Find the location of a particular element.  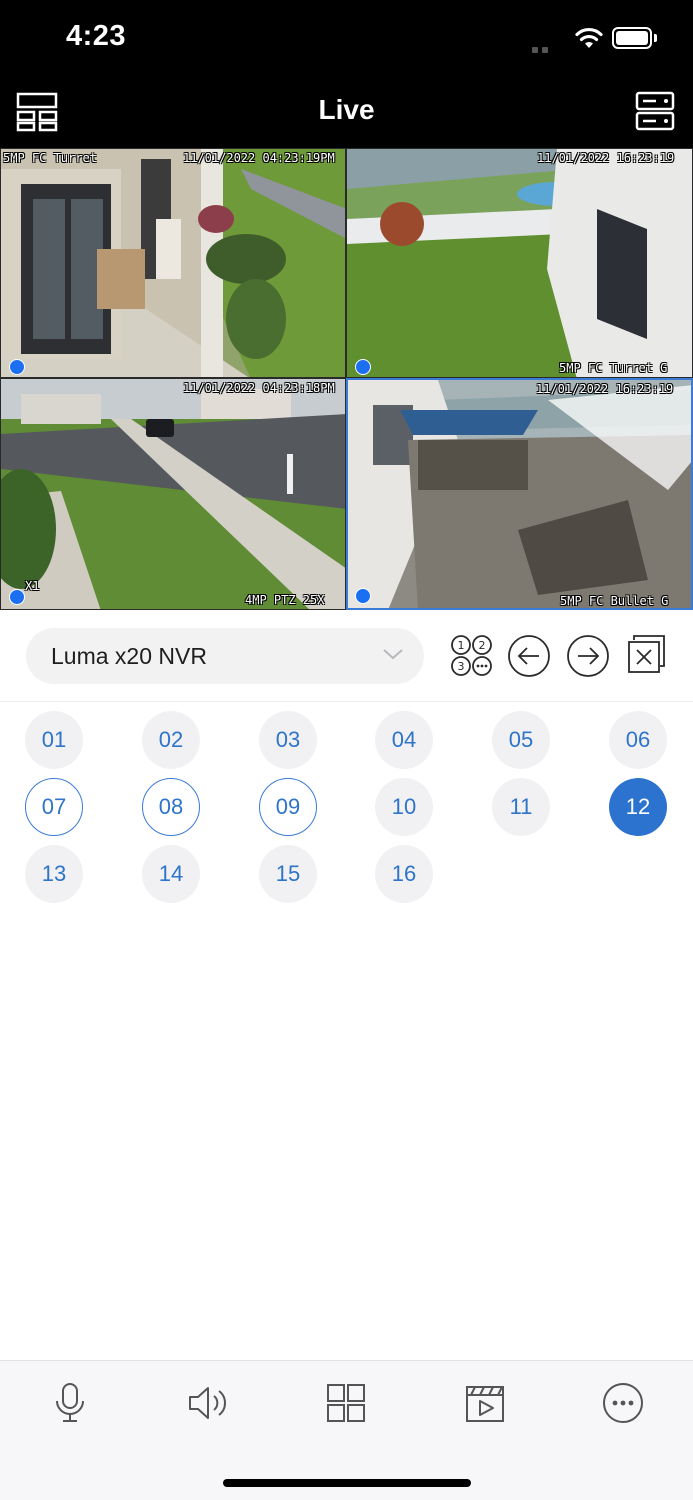

camera-tile-4: 11/01/2022 16:23:19 5MP FC Bullet G is located at coordinates (519, 494).